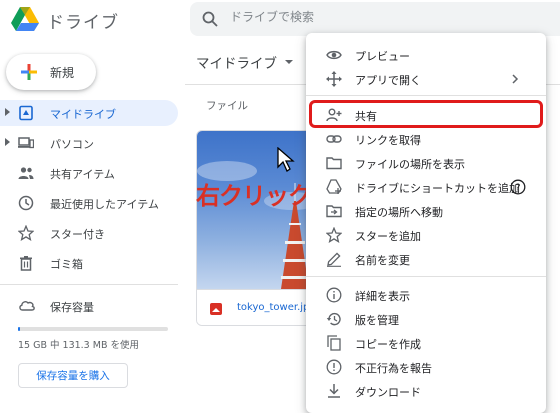 Image resolution: width=560 pixels, height=413 pixels. I want to click on drive-shortcut-icon, so click(334, 186).